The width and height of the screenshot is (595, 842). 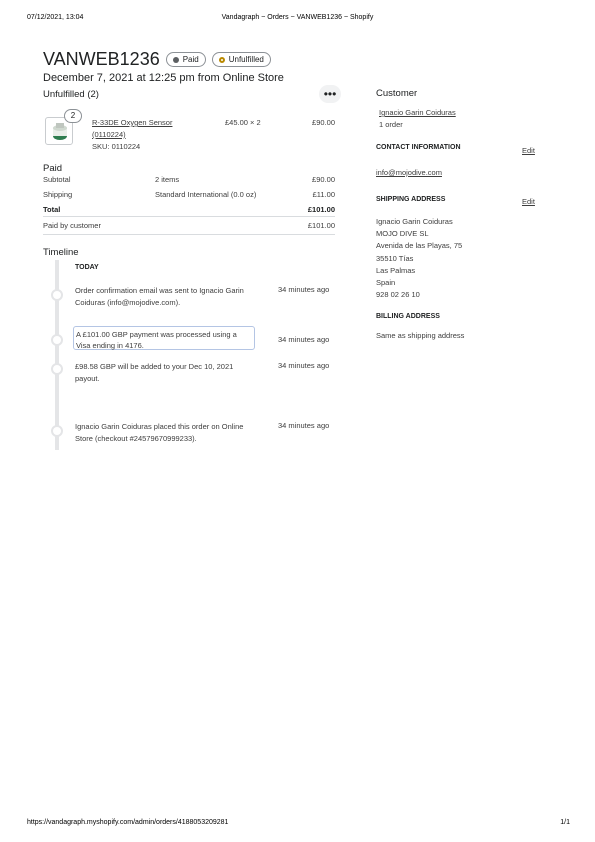 I want to click on timeline-event-text: Coiduras (info@mojodive.com)., so click(x=128, y=302).